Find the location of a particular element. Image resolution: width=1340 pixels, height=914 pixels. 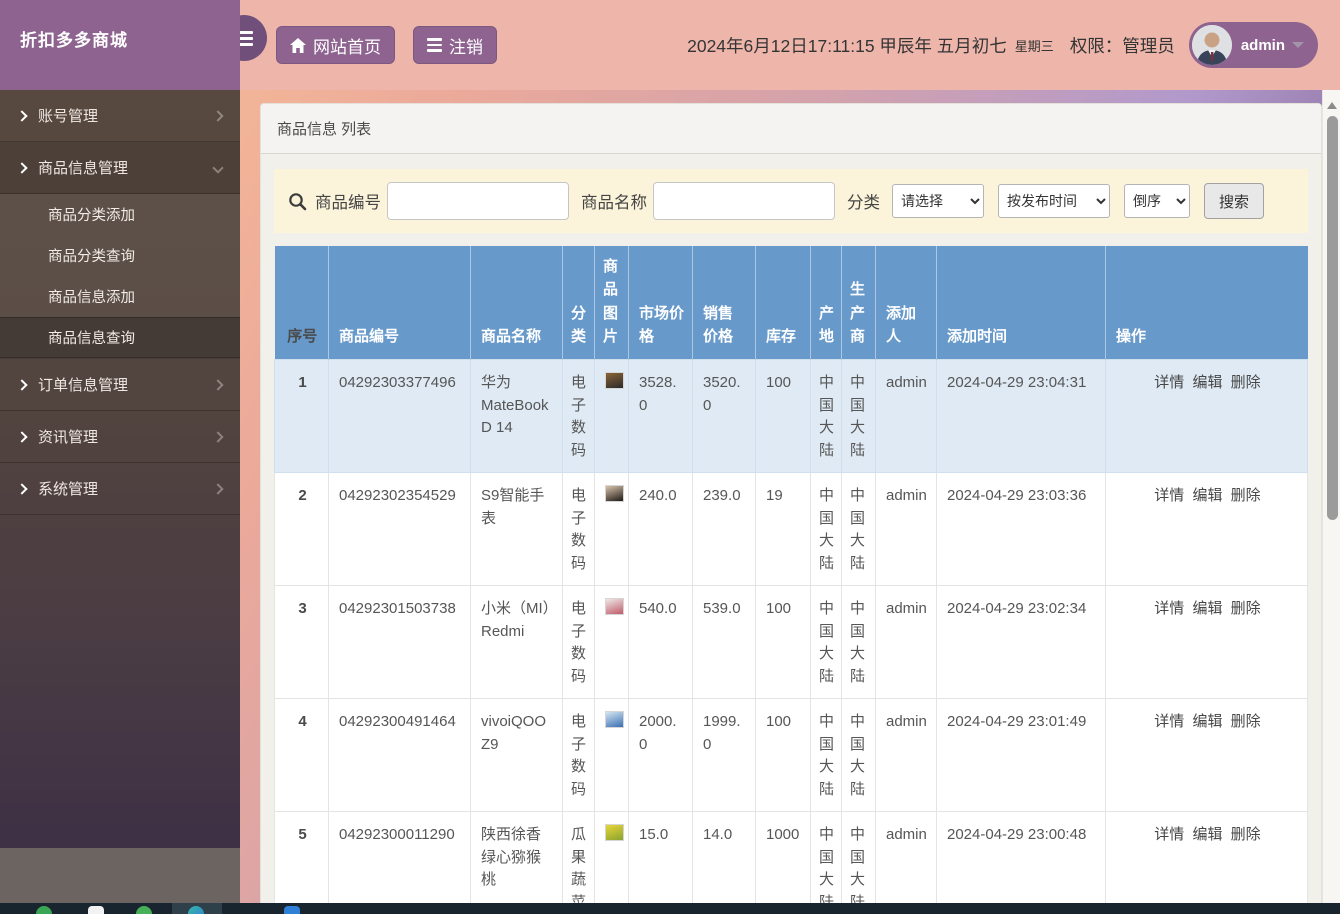

row-market-price: 15.0 is located at coordinates (660, 857).